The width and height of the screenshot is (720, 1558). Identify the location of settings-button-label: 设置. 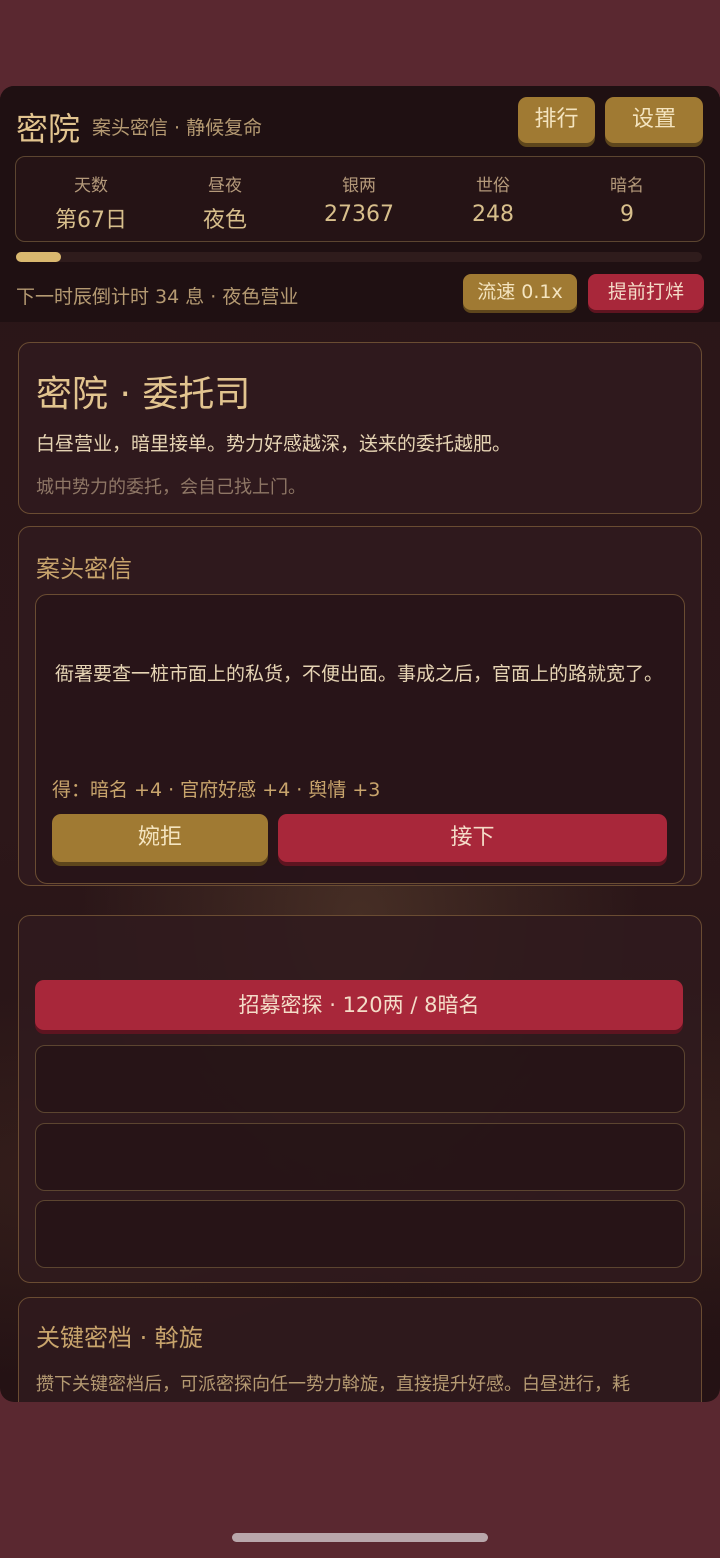
(653, 119).